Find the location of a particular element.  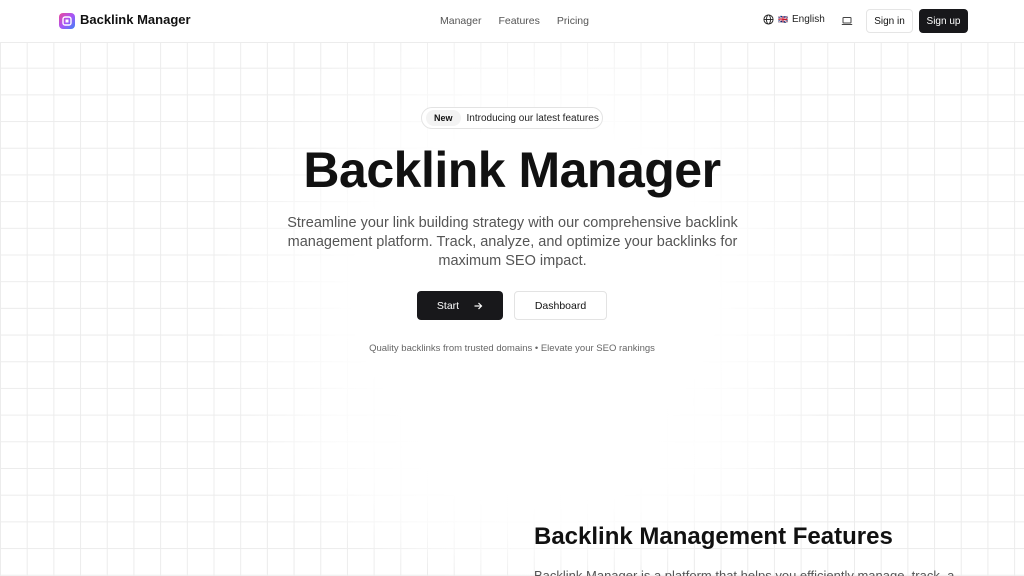

main-nav: Manager Features Pricing is located at coordinates (514, 21).